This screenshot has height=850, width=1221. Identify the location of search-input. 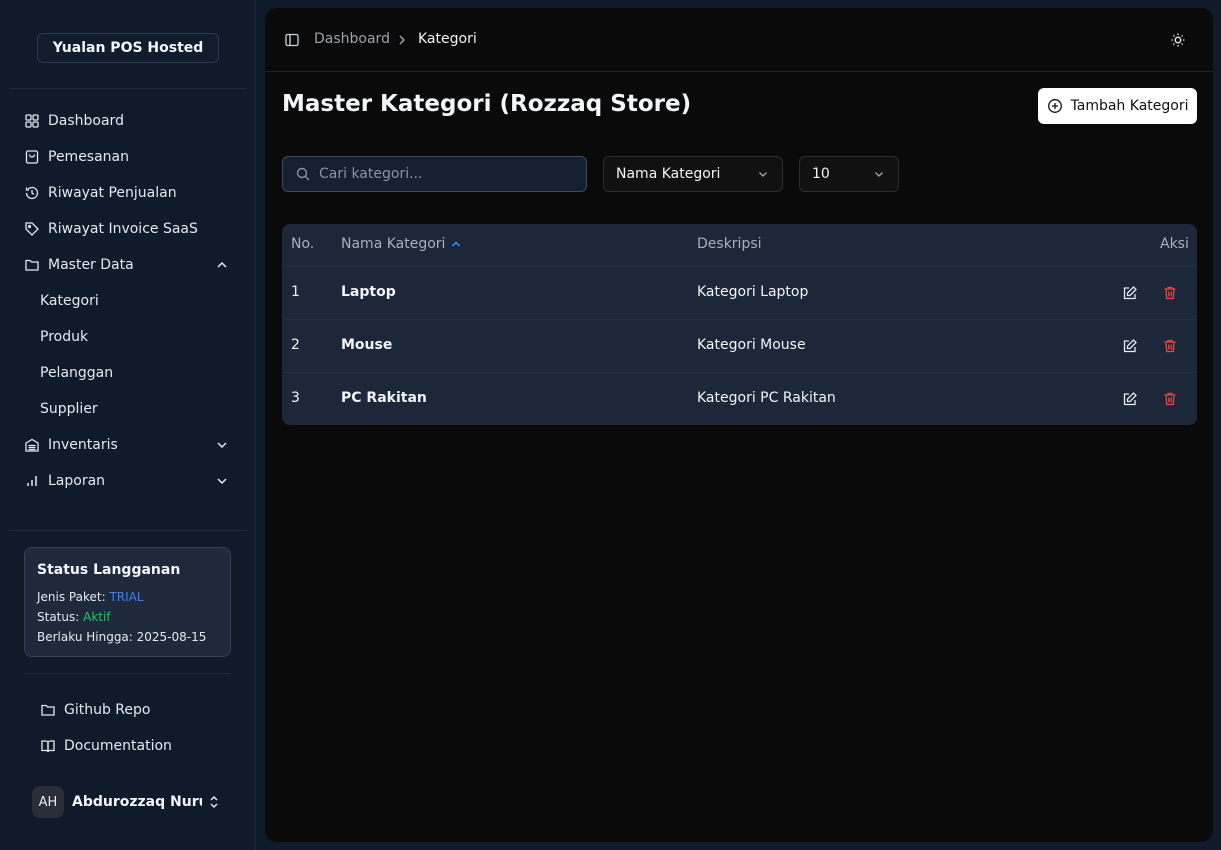
(444, 174).